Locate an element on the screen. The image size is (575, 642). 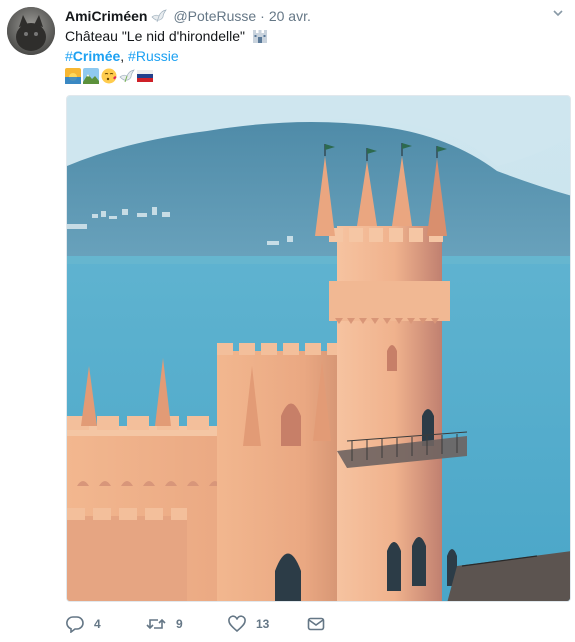
dove-emoji is located at coordinates (127, 76).